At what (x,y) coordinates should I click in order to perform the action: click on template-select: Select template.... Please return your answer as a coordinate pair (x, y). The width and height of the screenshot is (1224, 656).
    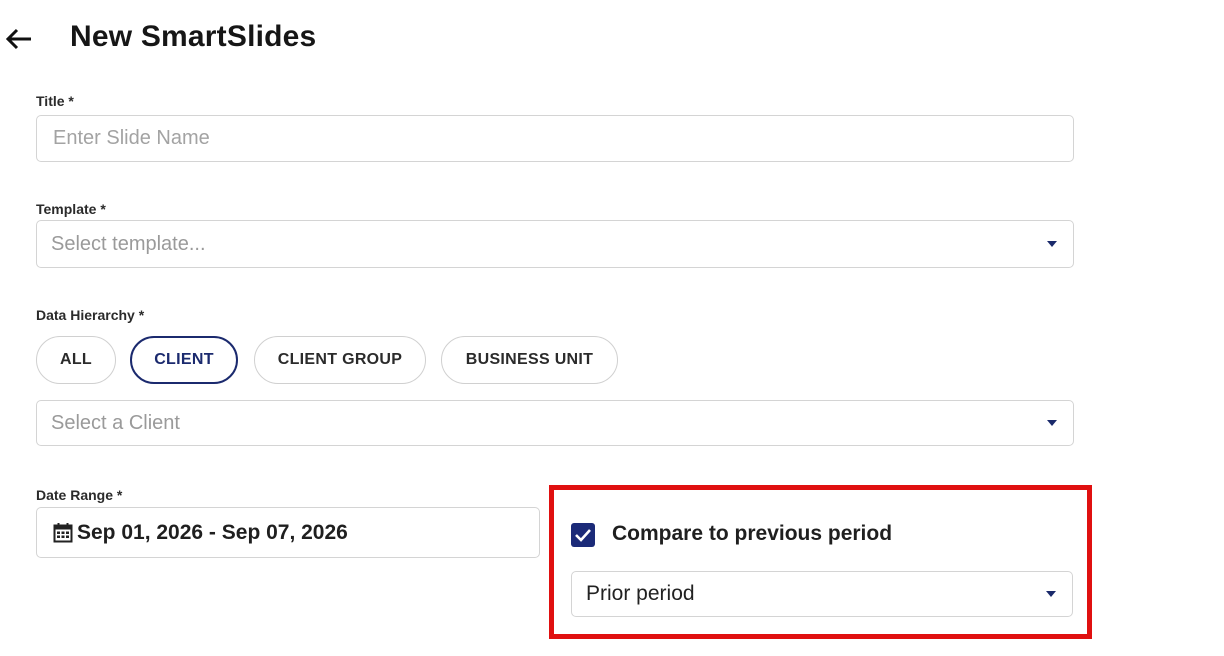
    Looking at the image, I should click on (555, 244).